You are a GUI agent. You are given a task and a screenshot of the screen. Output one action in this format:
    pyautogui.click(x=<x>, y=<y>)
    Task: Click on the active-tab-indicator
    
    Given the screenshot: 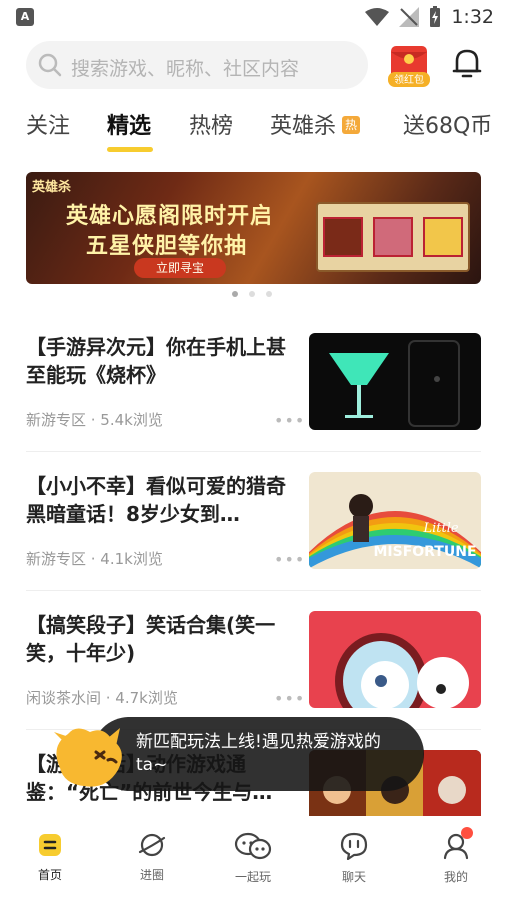 What is the action you would take?
    pyautogui.click(x=130, y=149)
    